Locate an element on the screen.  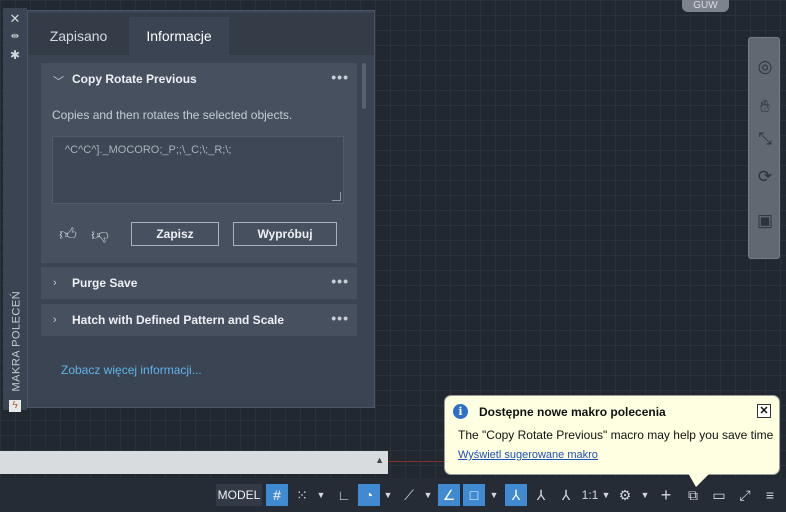
chevron-down-icon: ﹀ is located at coordinates (58, 81).